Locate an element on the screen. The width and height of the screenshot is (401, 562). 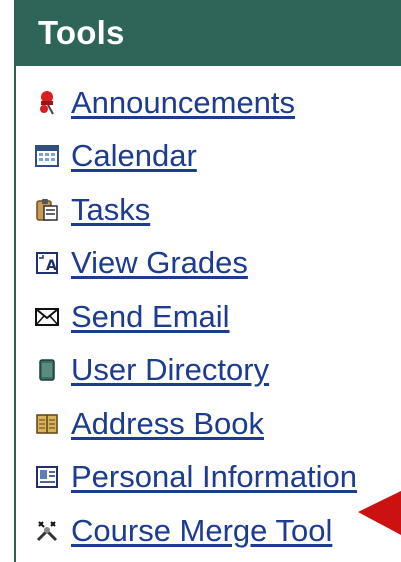
tool-link-tasks: Tasks is located at coordinates (110, 210).